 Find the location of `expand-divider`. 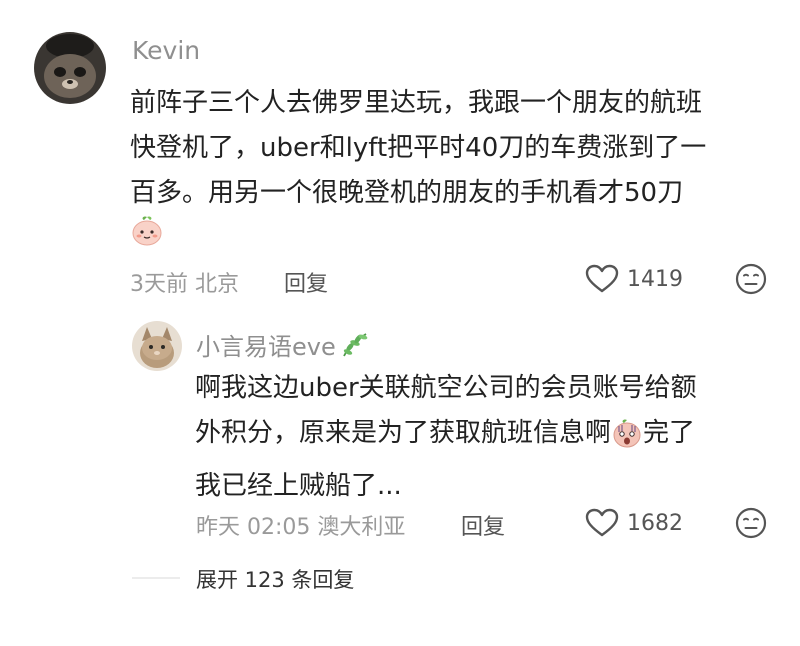

expand-divider is located at coordinates (156, 578).